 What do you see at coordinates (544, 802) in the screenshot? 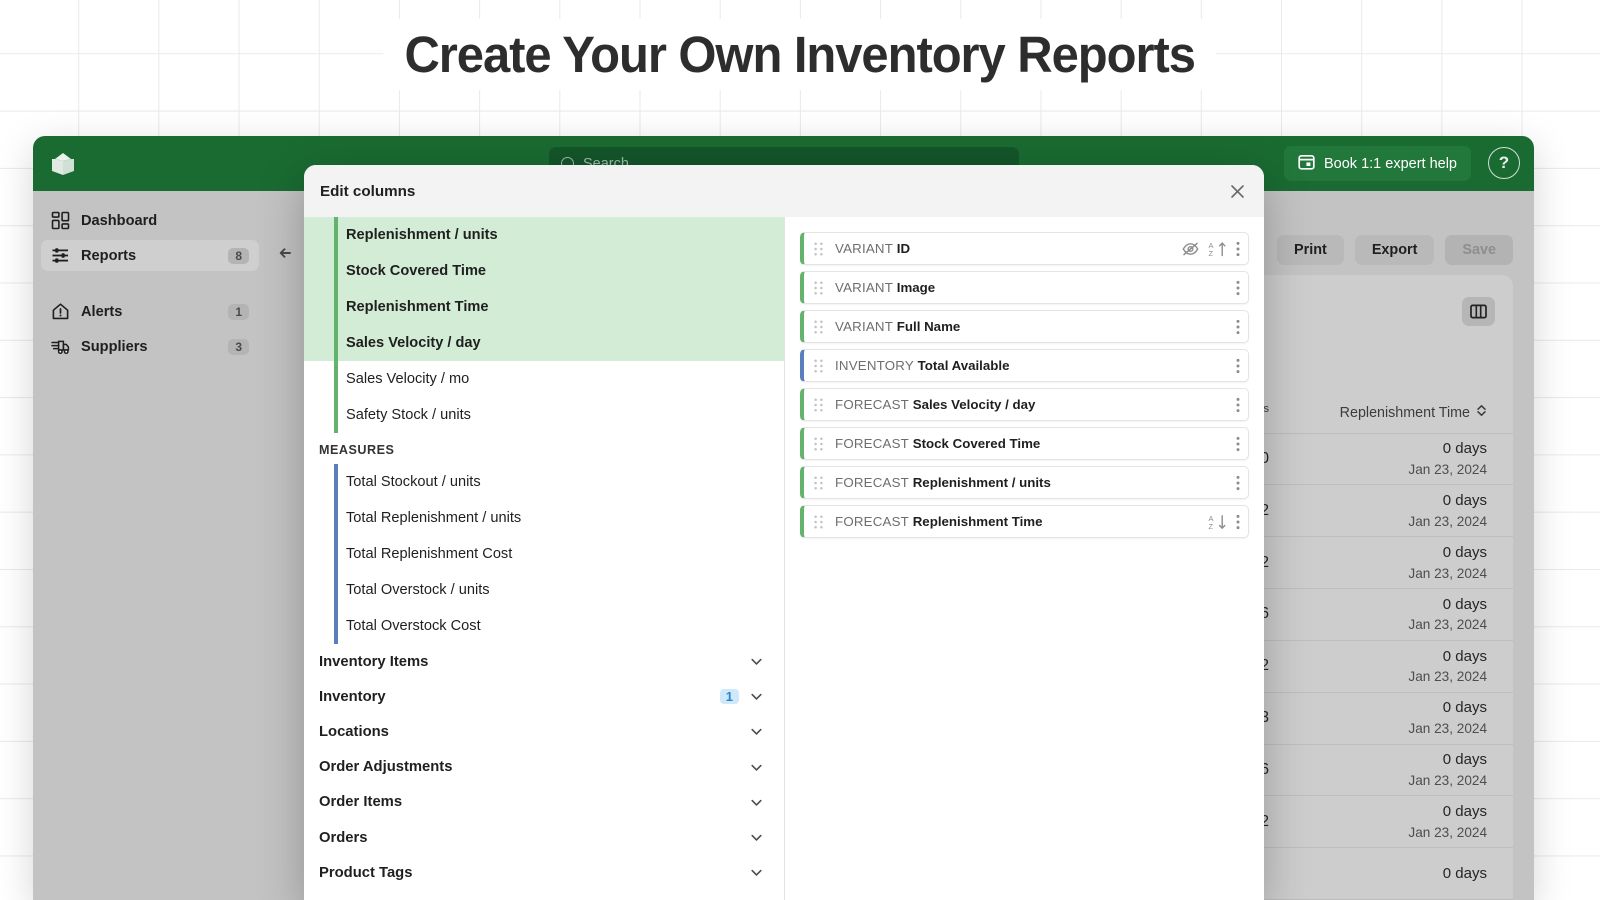
I see `accordion-order-items: Order Items` at bounding box center [544, 802].